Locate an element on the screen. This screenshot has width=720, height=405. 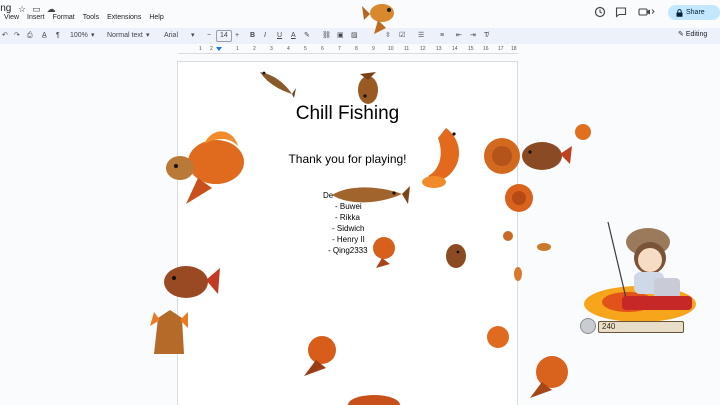
coin-counter: 240 is located at coordinates (633, 328).